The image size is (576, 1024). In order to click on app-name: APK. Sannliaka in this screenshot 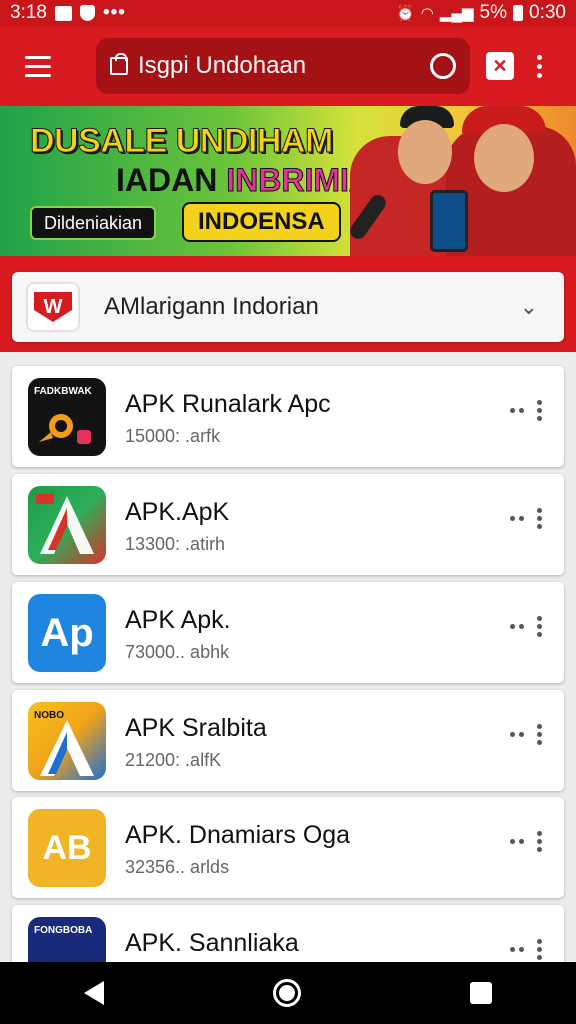, I will do `click(212, 943)`.